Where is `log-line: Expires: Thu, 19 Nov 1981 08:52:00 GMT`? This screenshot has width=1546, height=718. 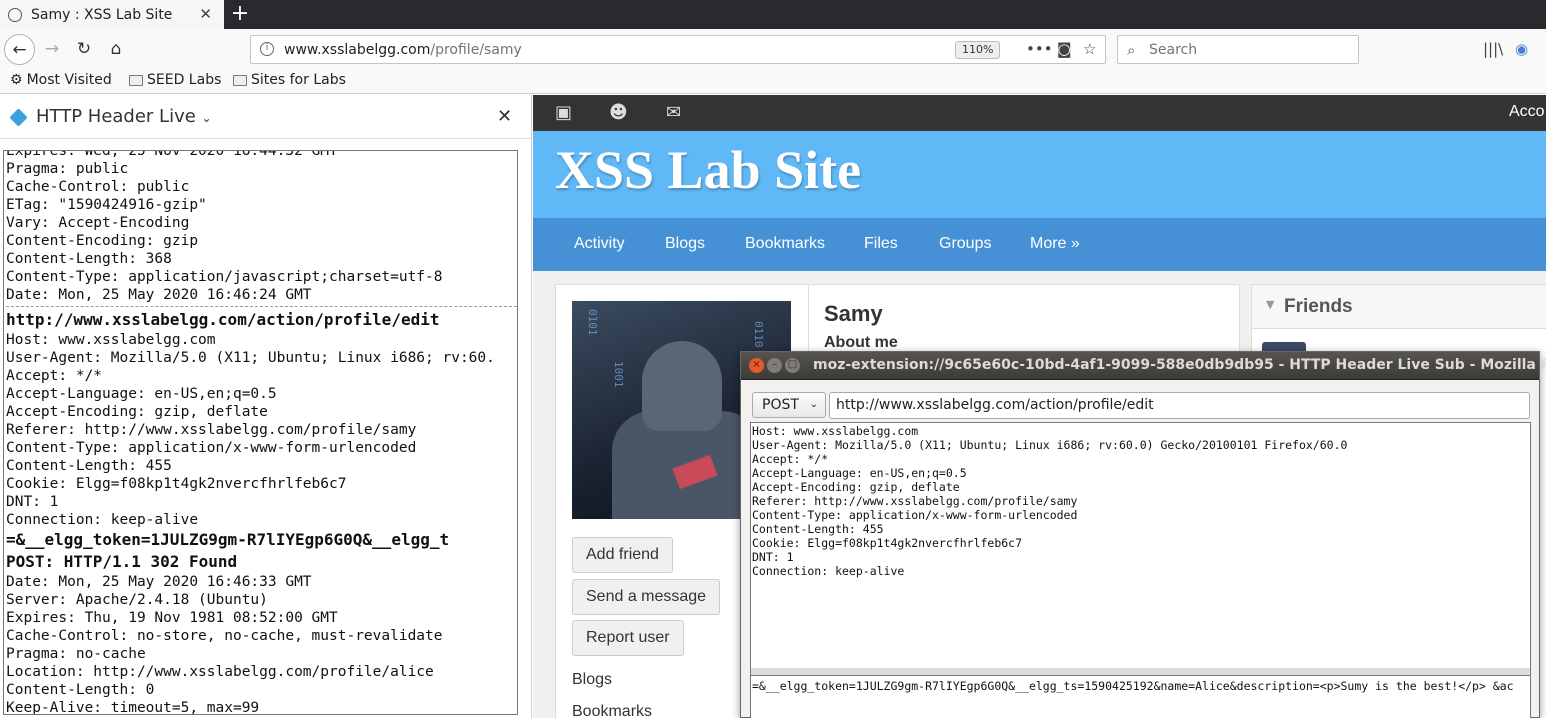 log-line: Expires: Thu, 19 Nov 1981 08:52:00 GMT is located at coordinates (172, 618).